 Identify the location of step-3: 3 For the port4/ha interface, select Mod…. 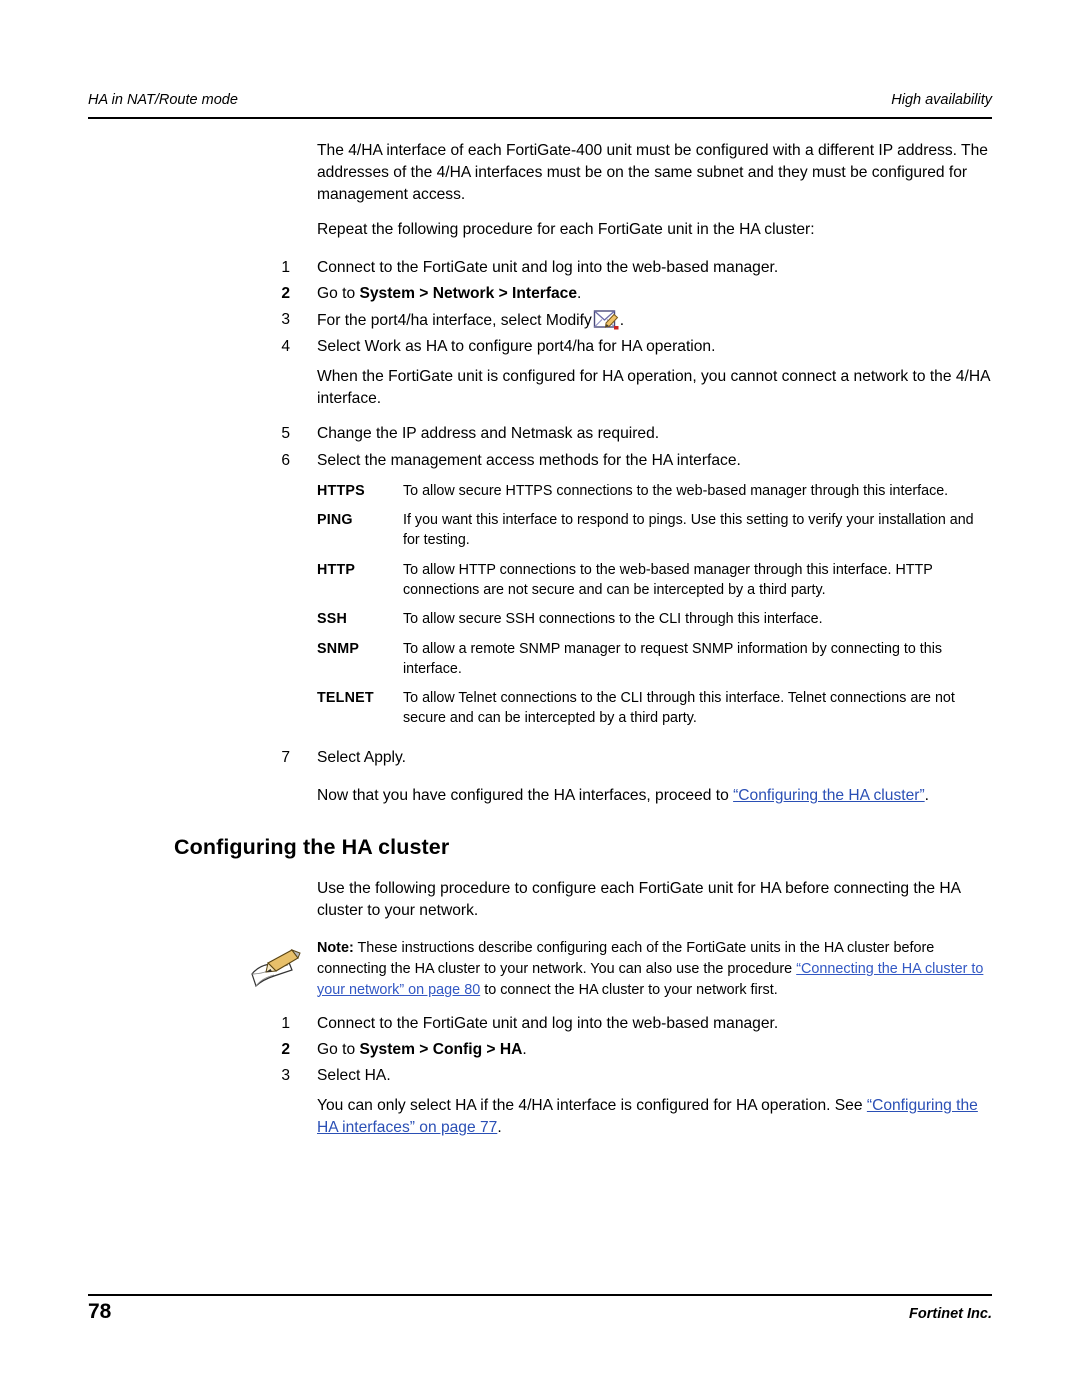
(540, 320).